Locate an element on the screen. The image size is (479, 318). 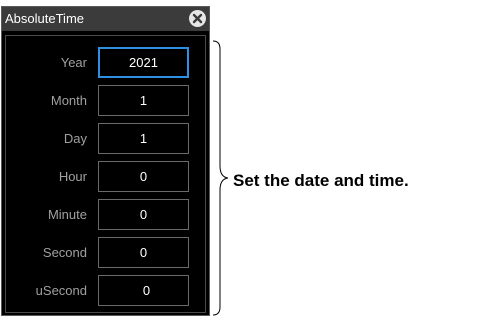
day-row: Day 1 is located at coordinates (105, 139).